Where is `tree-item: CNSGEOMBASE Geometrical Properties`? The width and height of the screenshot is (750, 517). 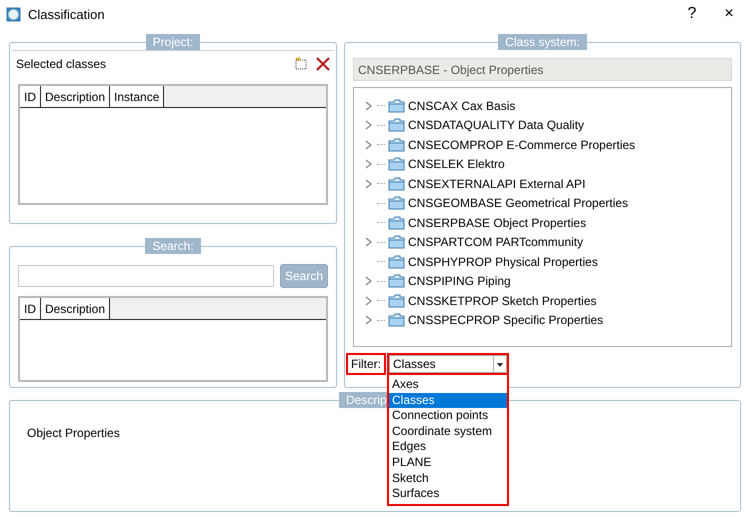 tree-item: CNSGEOMBASE Geometrical Properties is located at coordinates (518, 203).